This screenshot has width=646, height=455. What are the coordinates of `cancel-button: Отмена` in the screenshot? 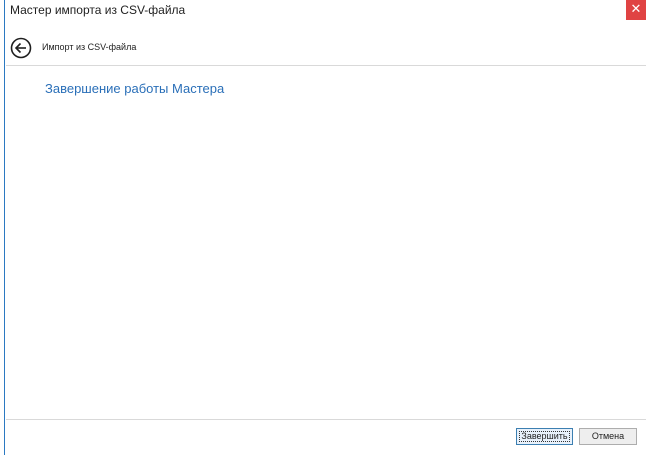 It's located at (608, 436).